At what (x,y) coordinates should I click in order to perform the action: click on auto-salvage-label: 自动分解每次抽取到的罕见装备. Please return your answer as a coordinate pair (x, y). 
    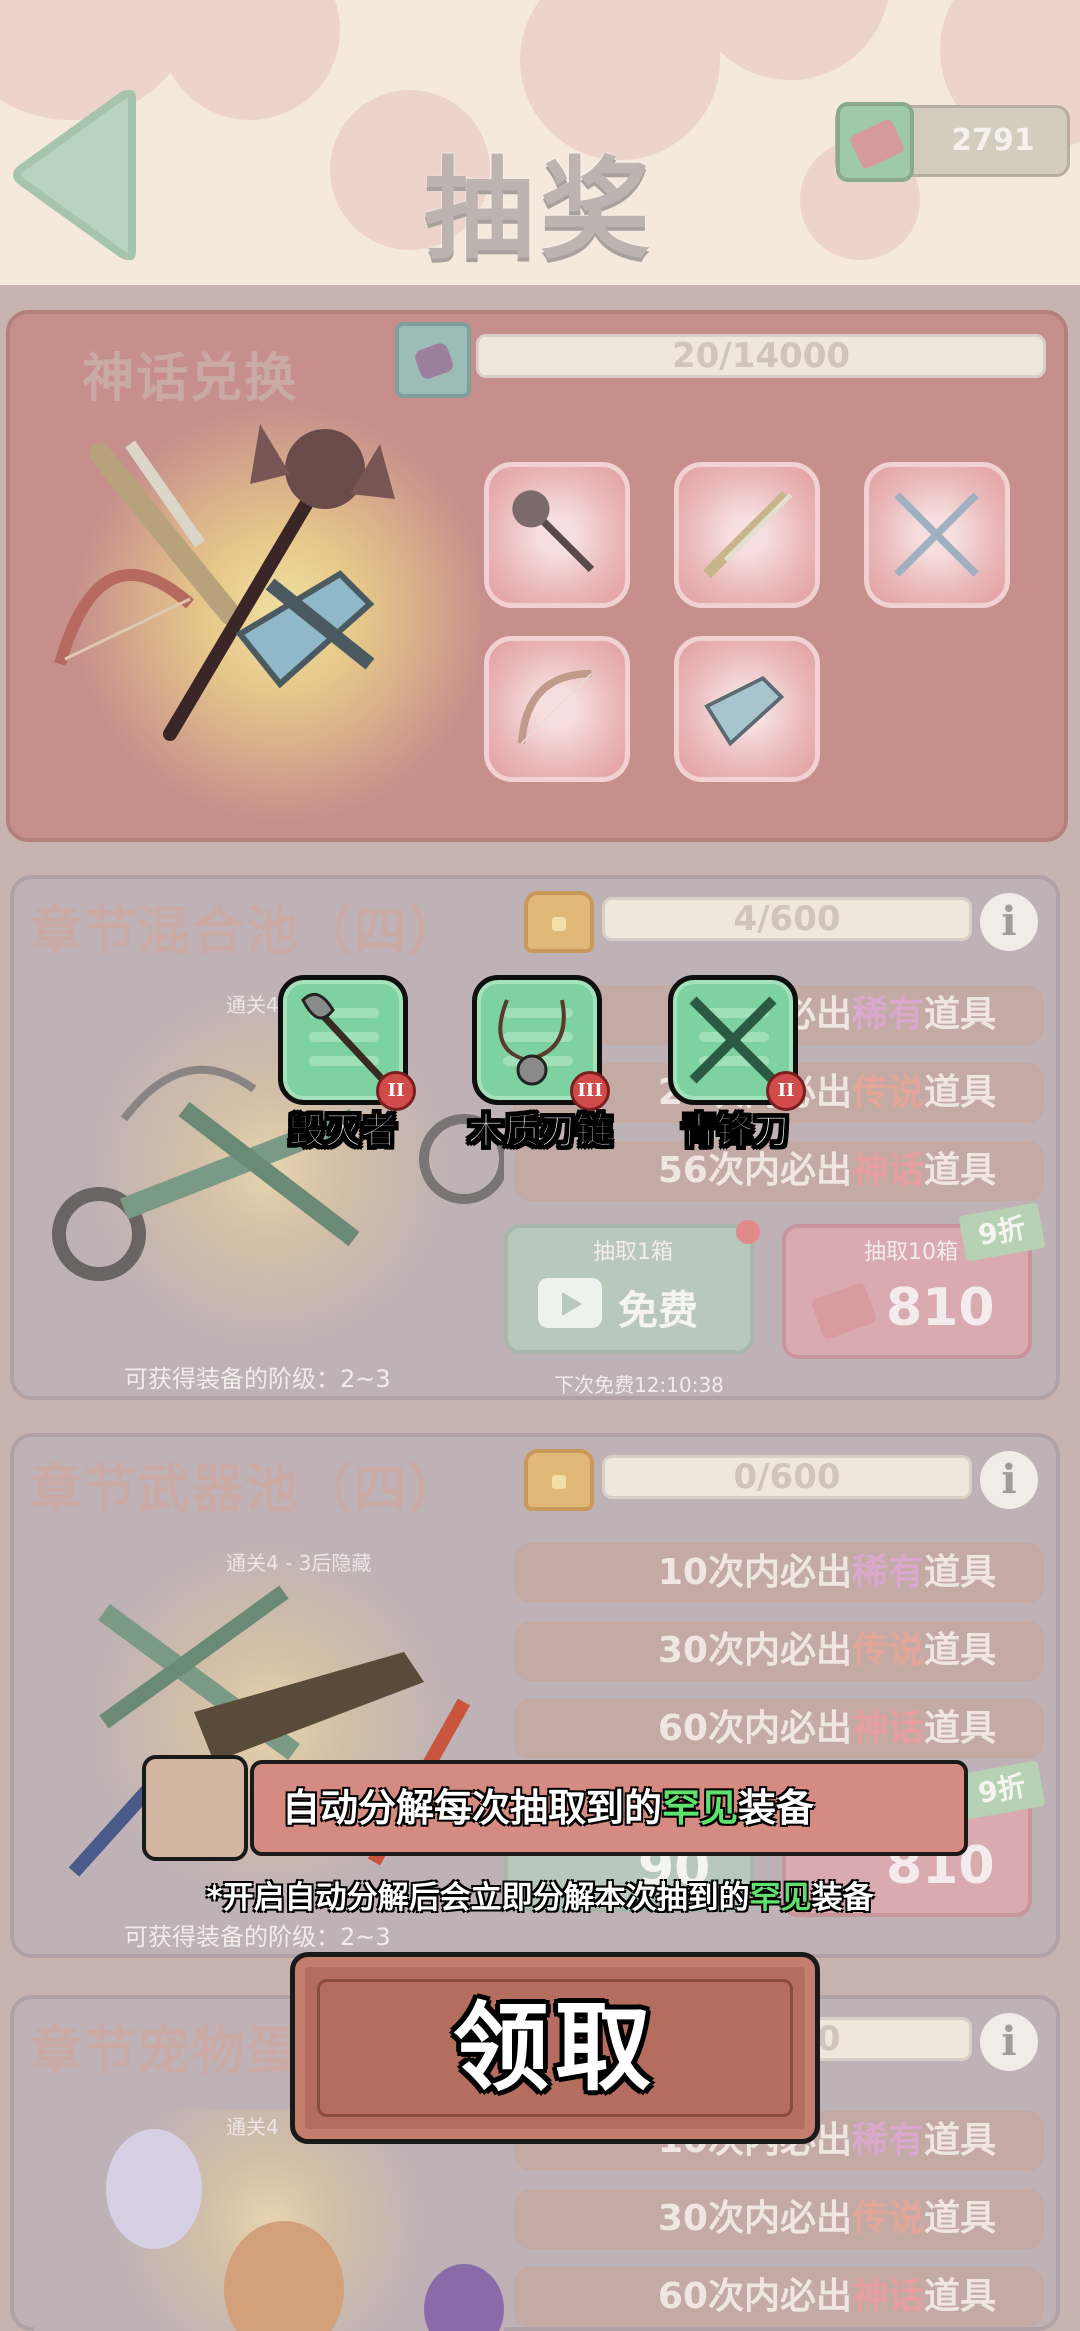
    Looking at the image, I should click on (609, 1808).